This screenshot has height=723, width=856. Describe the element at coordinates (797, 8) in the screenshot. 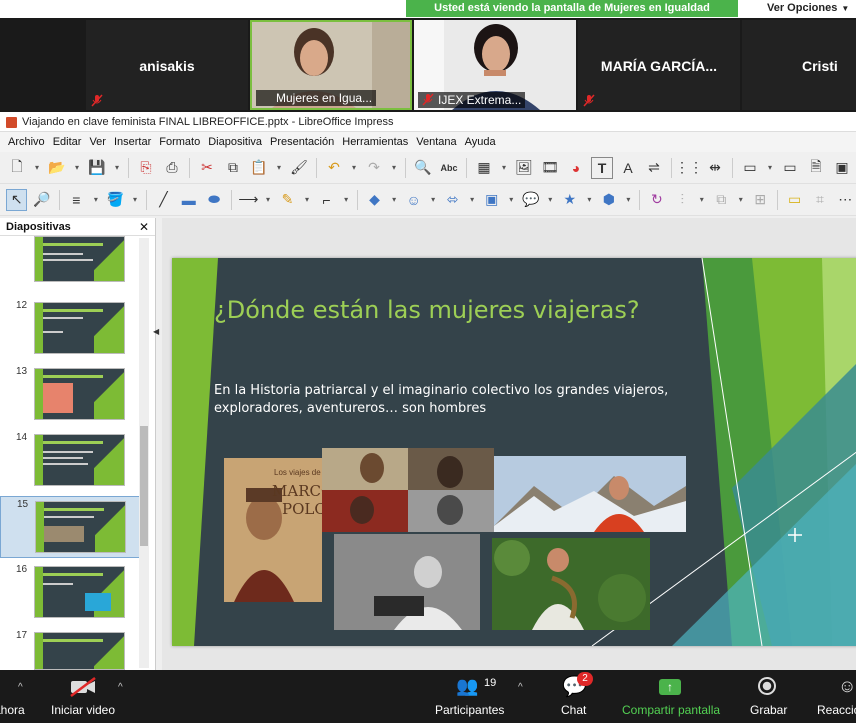

I see `view-options-button: Ver Opciones ▼` at that location.